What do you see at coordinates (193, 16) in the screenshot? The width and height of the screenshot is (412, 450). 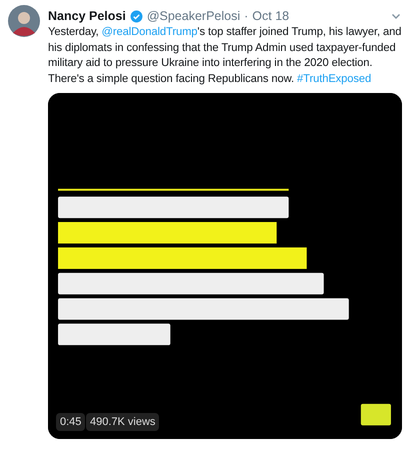 I see `author-handle: @SpeakerPelosi` at bounding box center [193, 16].